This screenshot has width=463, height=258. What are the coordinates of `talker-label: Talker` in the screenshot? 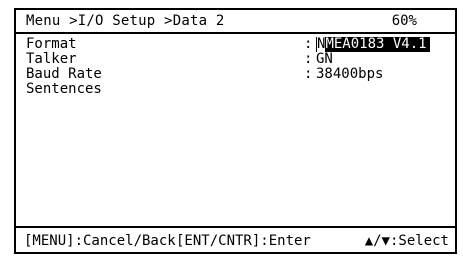 It's located at (51, 59).